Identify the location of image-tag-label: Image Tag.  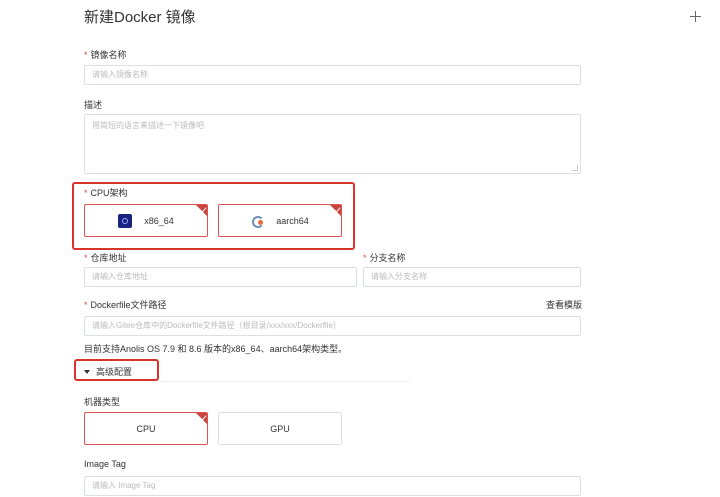
(105, 464).